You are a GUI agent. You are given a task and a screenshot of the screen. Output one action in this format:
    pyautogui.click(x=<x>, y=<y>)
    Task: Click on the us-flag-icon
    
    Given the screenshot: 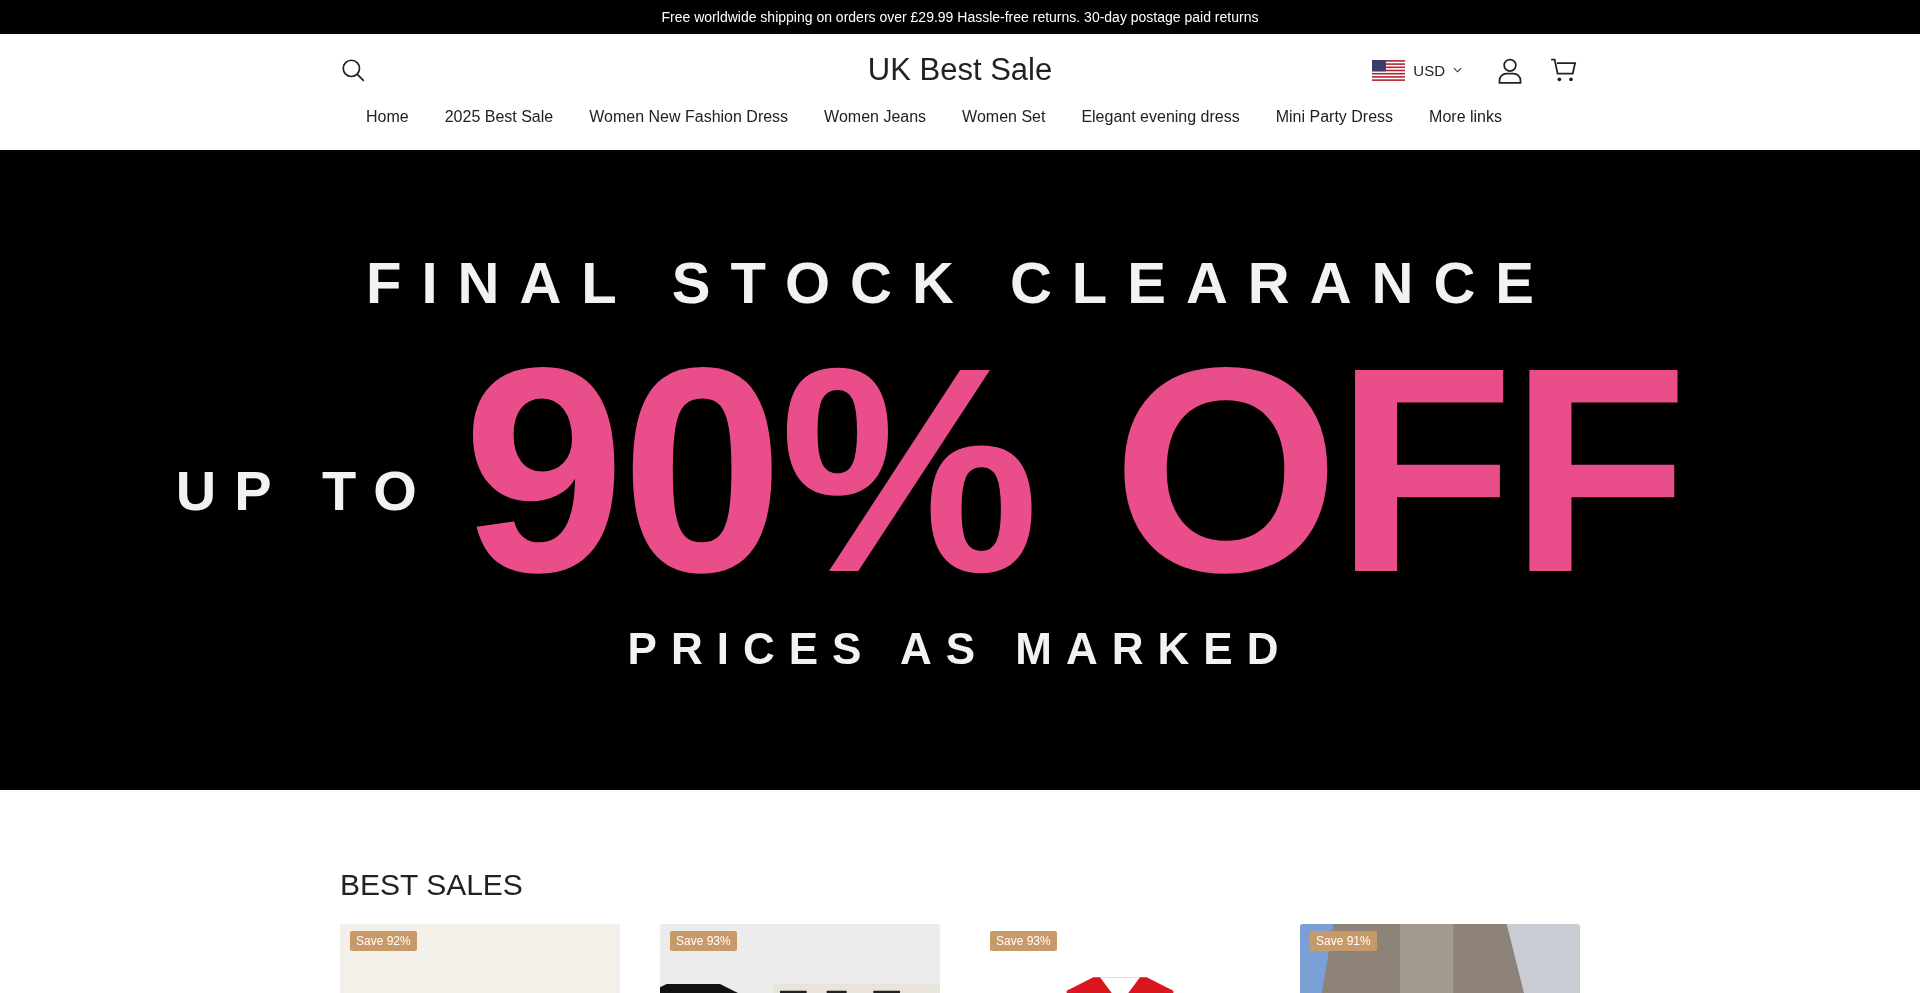 What is the action you would take?
    pyautogui.click(x=1389, y=70)
    